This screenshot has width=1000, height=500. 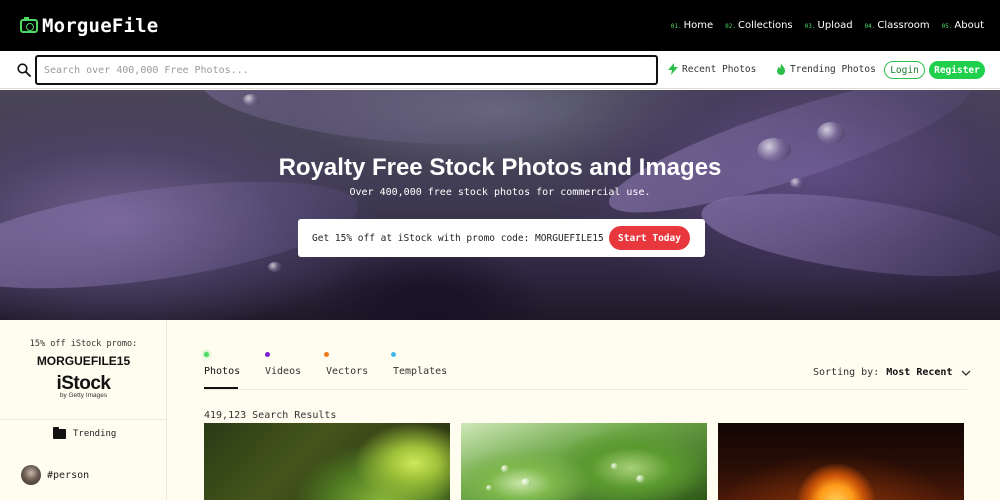 What do you see at coordinates (346, 70) in the screenshot?
I see `search-input` at bounding box center [346, 70].